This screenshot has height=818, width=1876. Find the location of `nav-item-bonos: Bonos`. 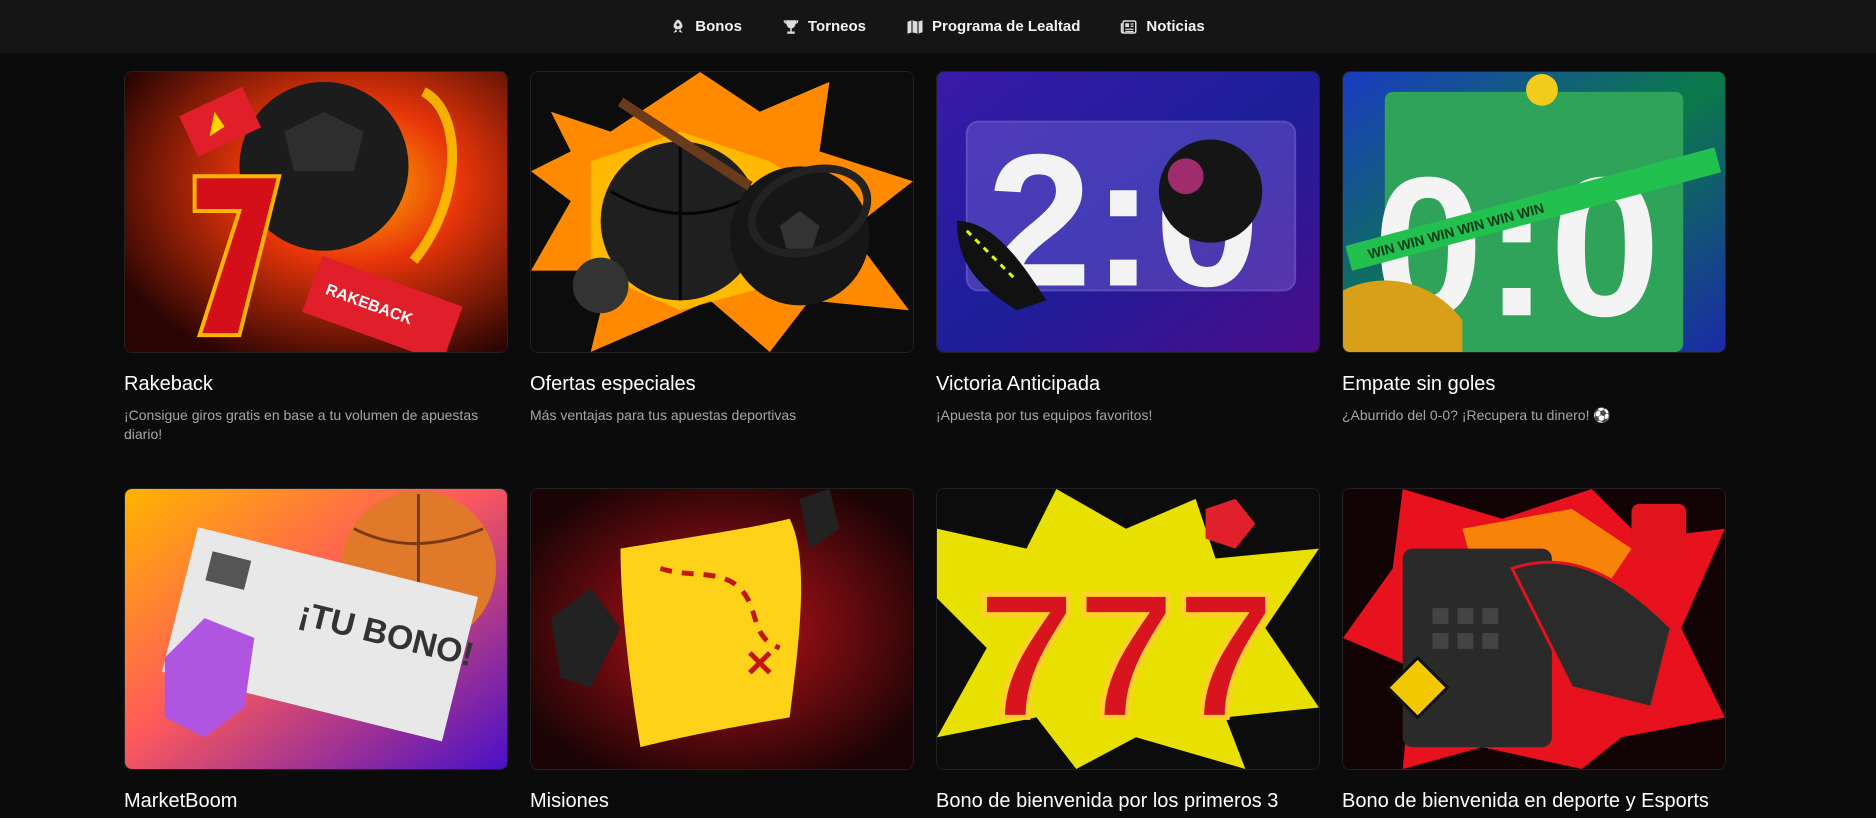

nav-item-bonos: Bonos is located at coordinates (706, 27).